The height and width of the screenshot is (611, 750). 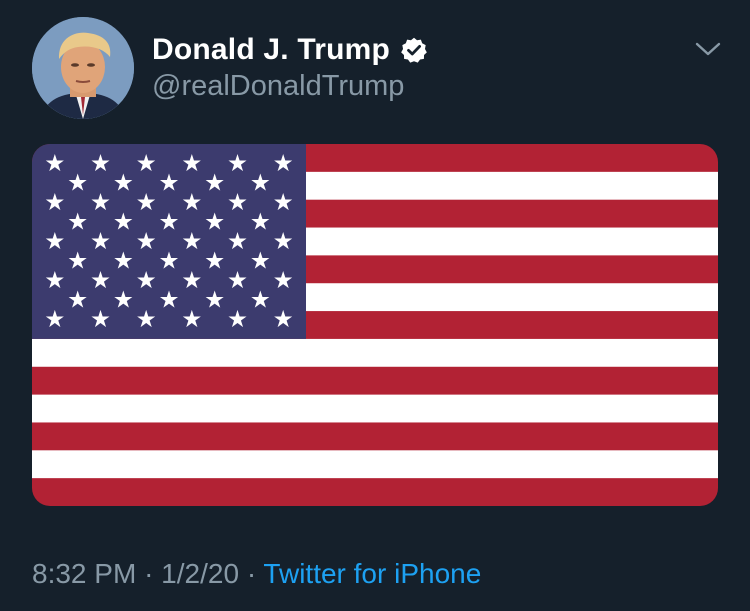 I want to click on handle: @realDonaldTrump, so click(x=278, y=86).